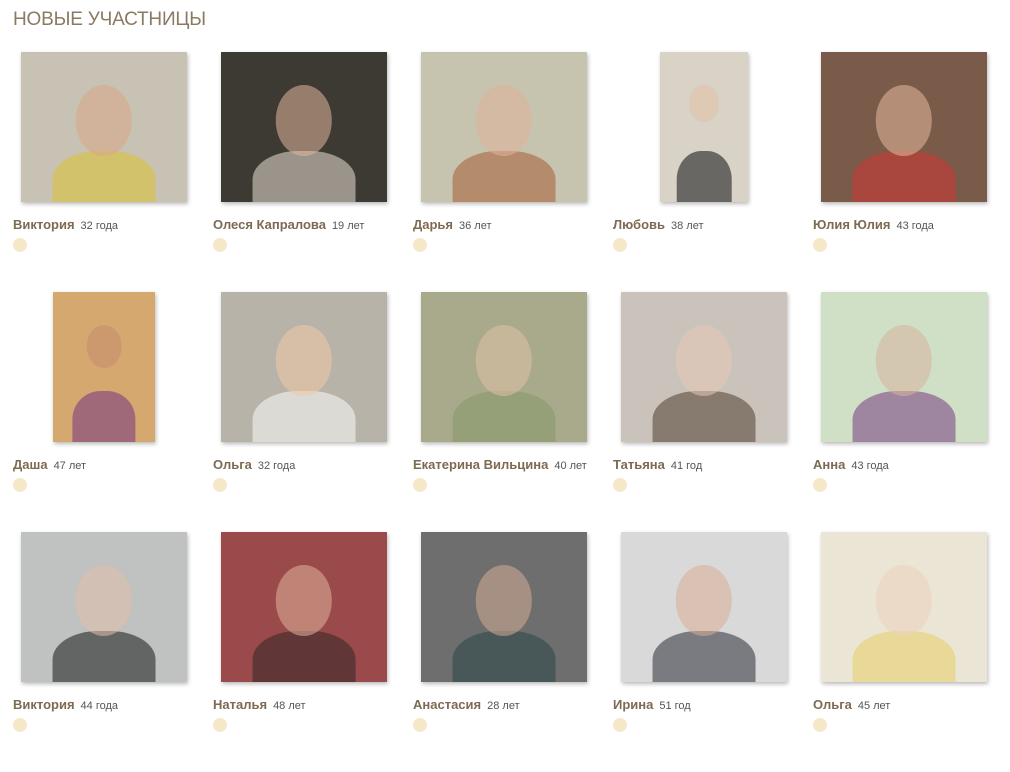 The width and height of the screenshot is (1010, 772). I want to click on member-card: Юлия Юлия 43 года, so click(911, 172).